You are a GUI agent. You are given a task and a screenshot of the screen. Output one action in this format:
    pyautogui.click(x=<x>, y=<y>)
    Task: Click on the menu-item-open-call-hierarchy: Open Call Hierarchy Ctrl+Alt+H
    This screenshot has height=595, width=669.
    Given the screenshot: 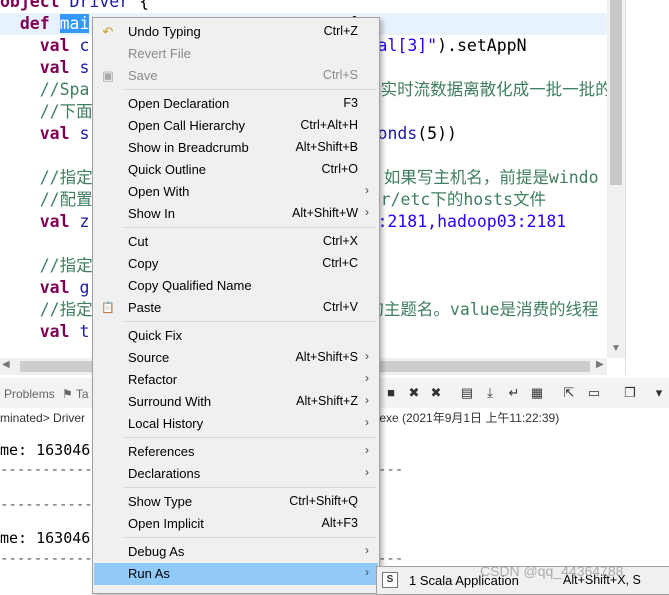 What is the action you would take?
    pyautogui.click(x=236, y=126)
    